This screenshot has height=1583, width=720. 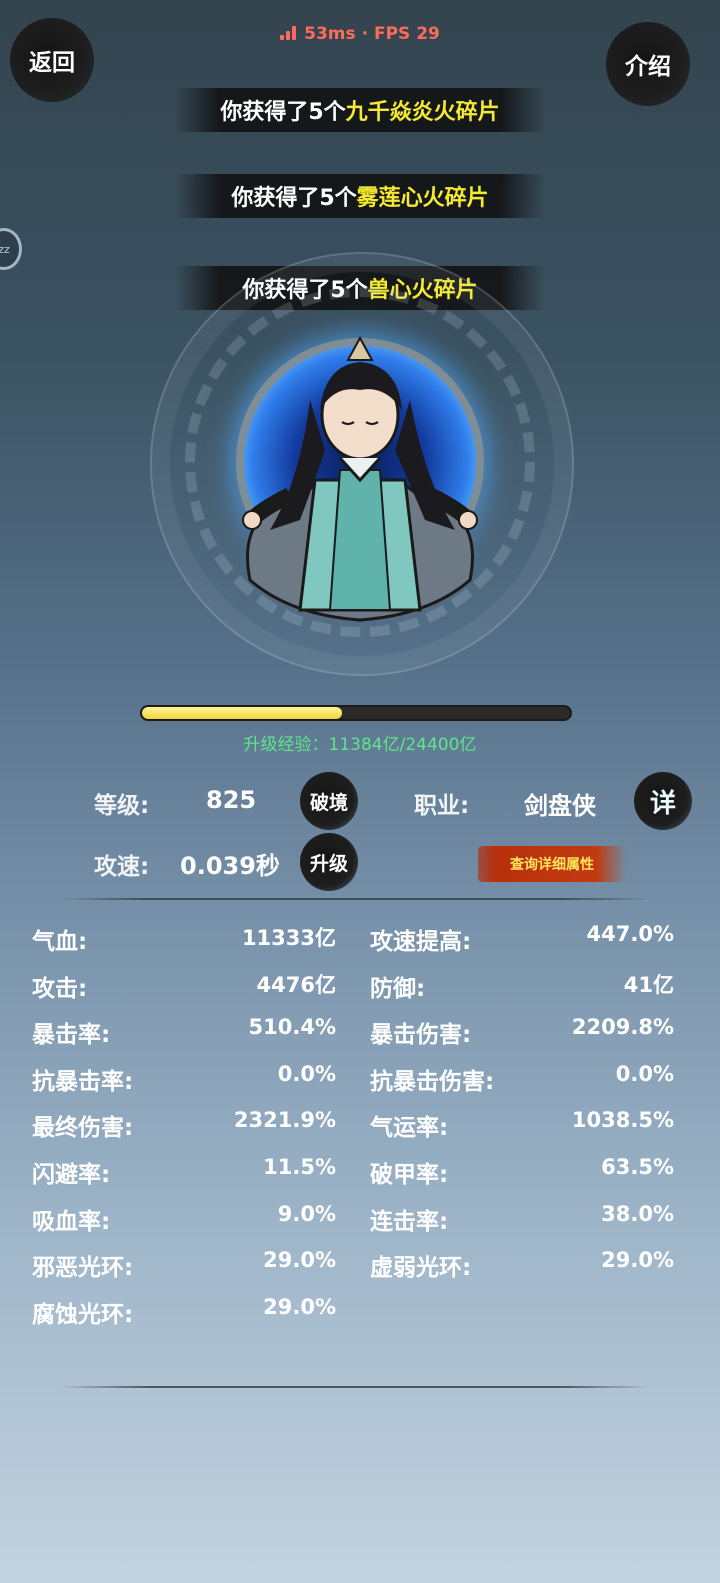 I want to click on character-portrait, so click(x=360, y=478).